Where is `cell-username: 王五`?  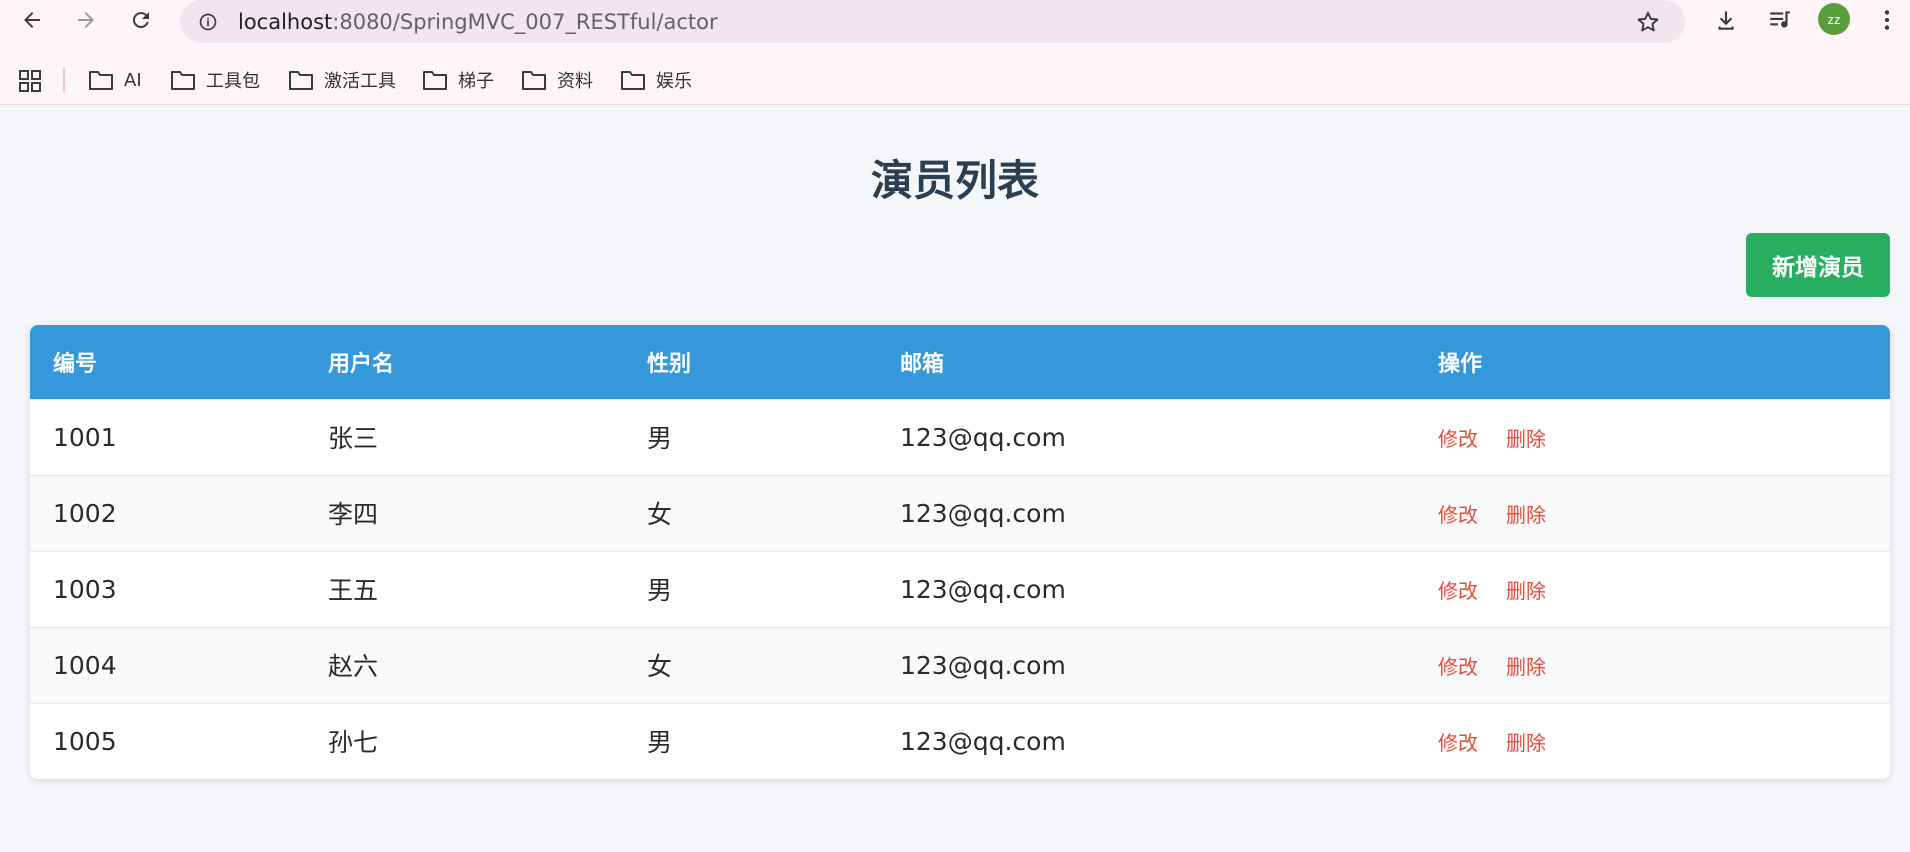
cell-username: 王五 is located at coordinates (353, 590).